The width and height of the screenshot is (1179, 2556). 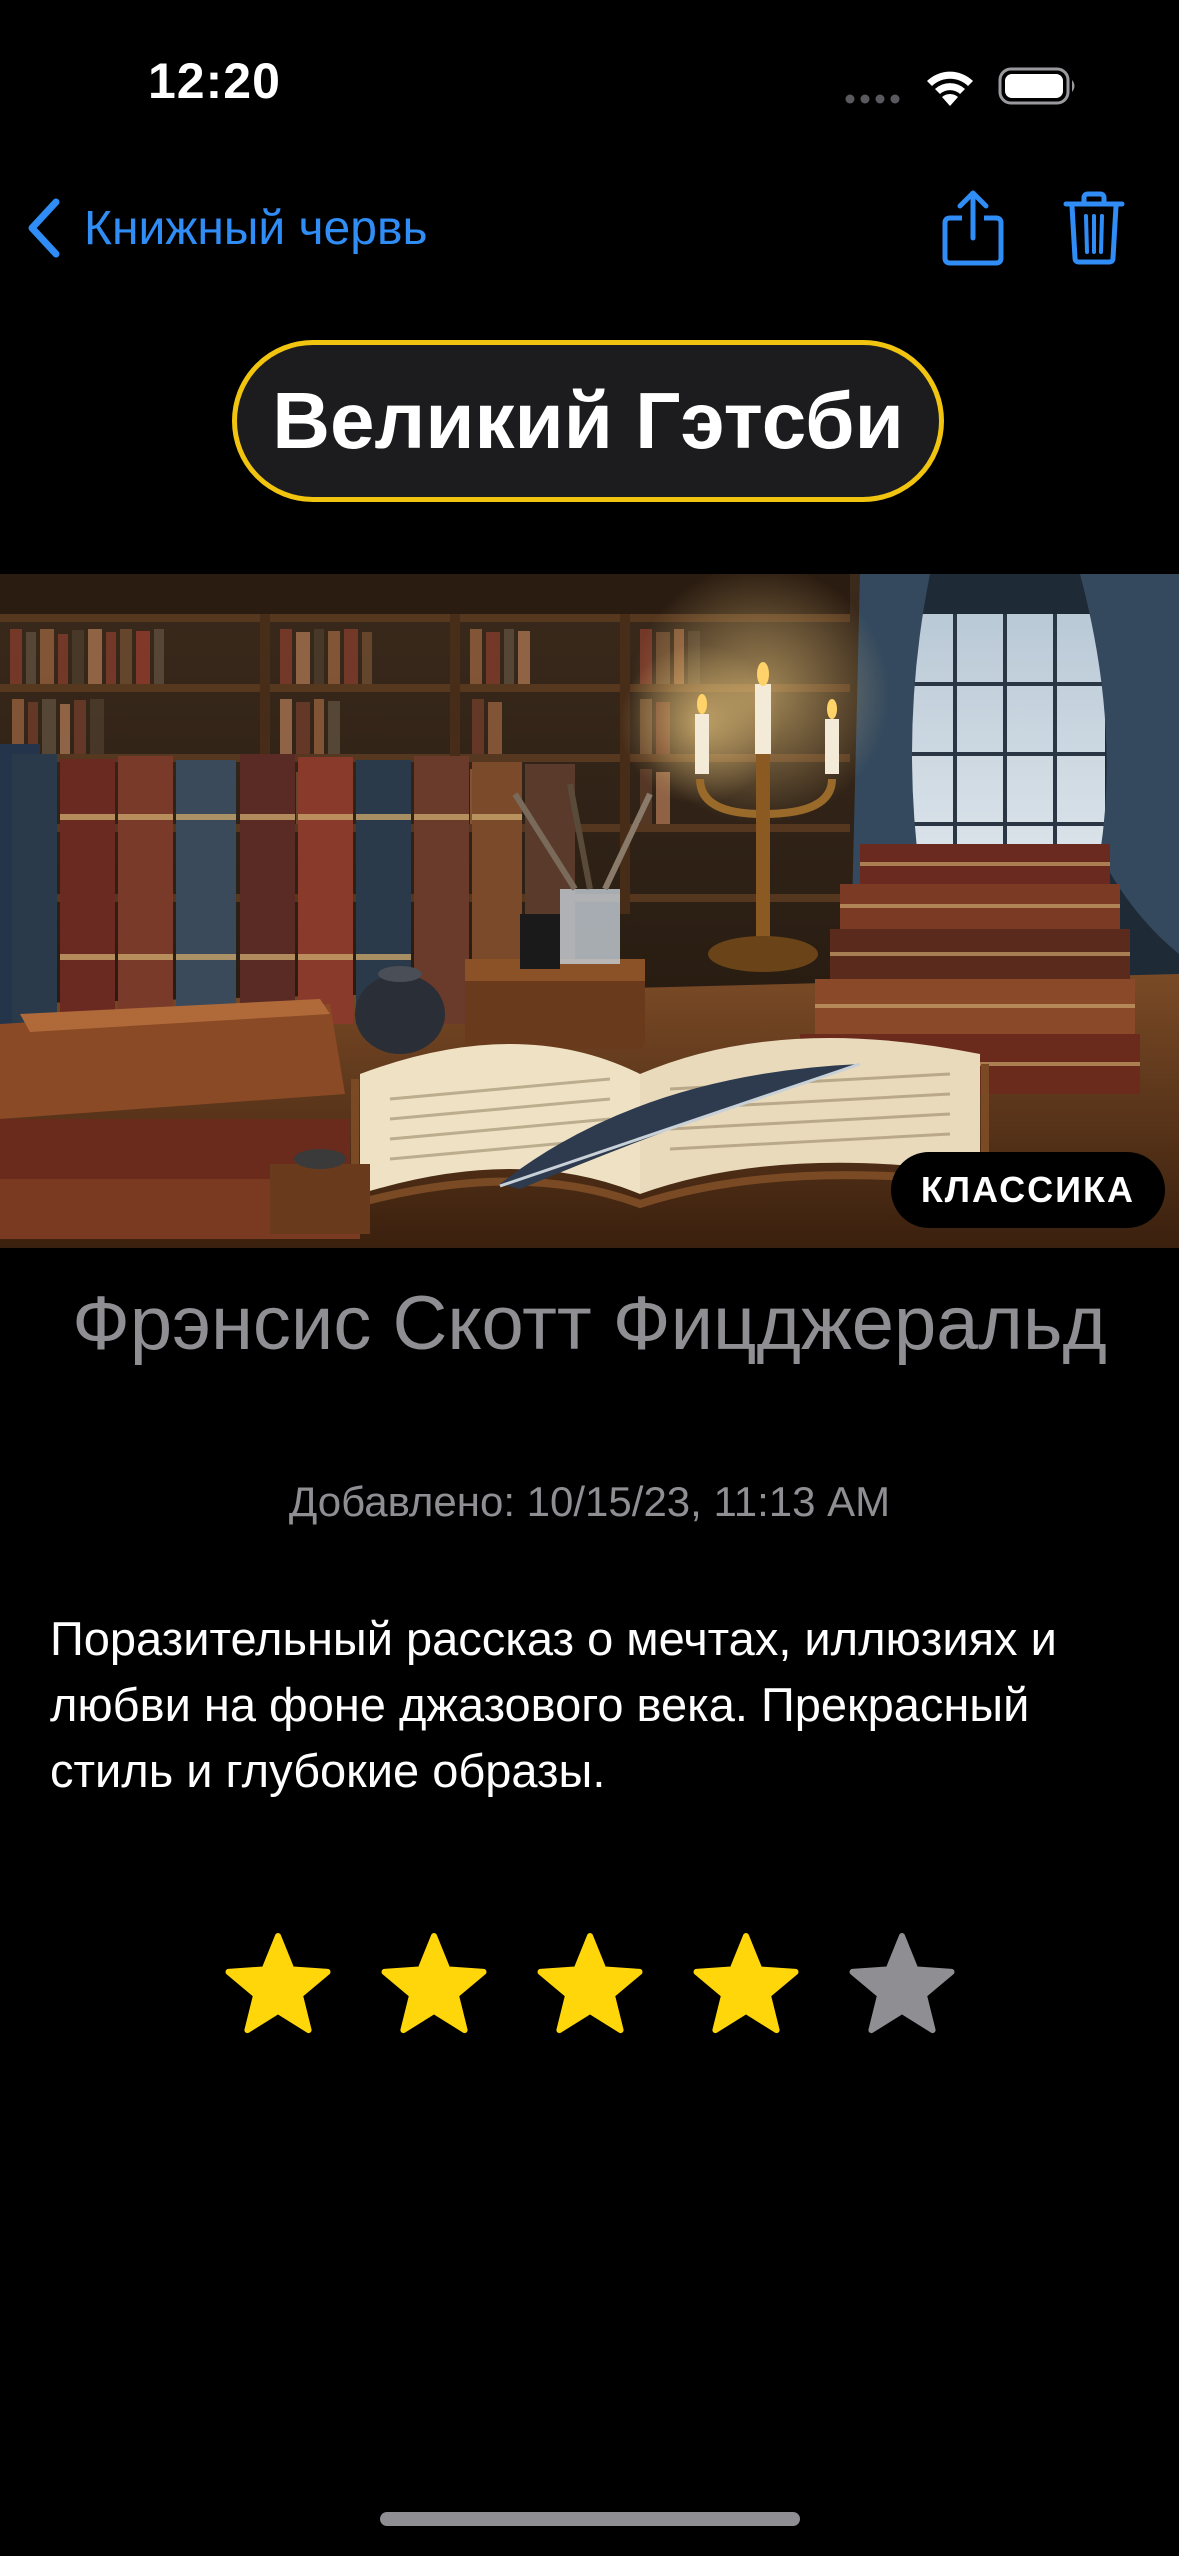 I want to click on wifi-icon, so click(x=950, y=88).